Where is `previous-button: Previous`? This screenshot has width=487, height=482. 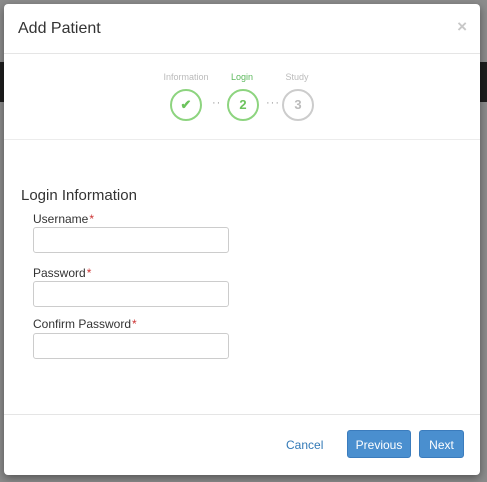 previous-button: Previous is located at coordinates (379, 444).